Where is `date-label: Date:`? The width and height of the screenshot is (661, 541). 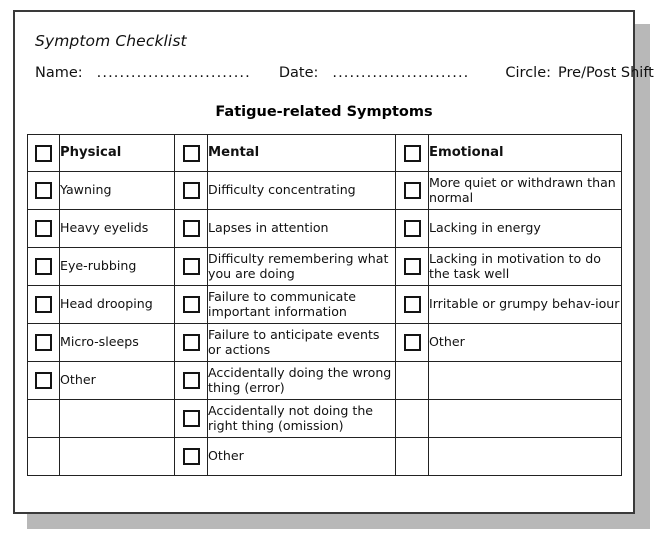
date-label: Date: is located at coordinates (298, 73).